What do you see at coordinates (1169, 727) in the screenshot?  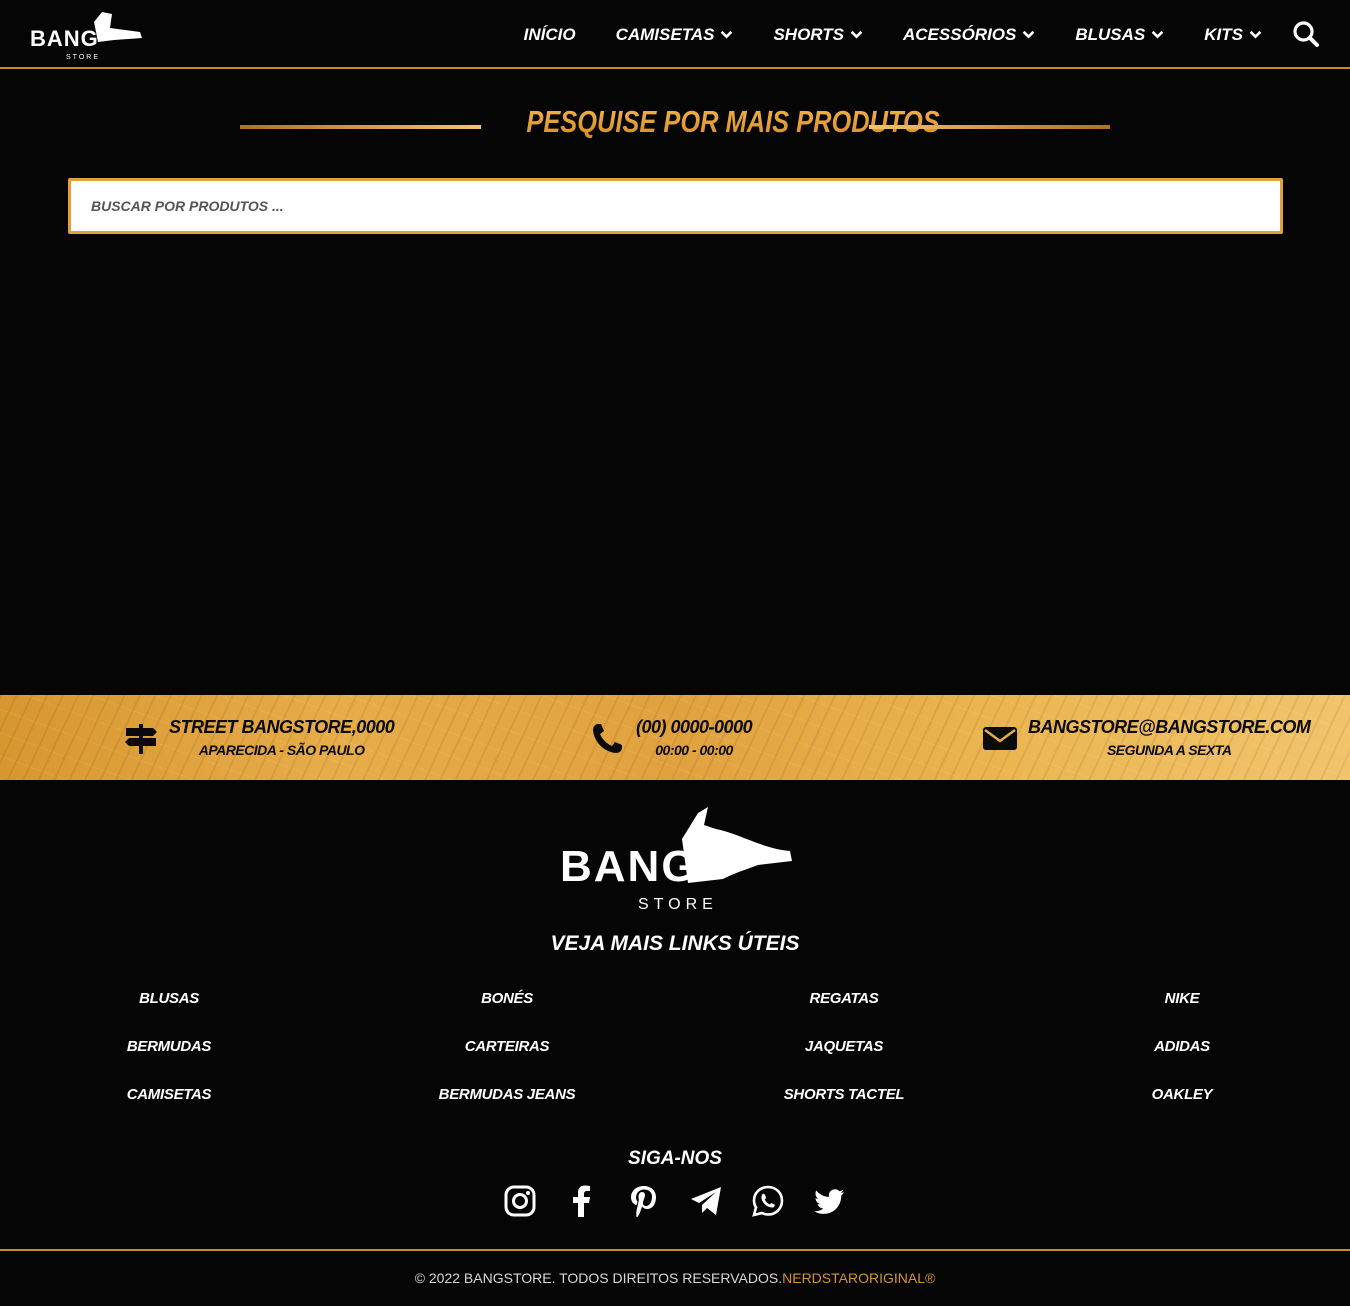 I see `email-address: BANGSTORE@BANGSTORE.COM` at bounding box center [1169, 727].